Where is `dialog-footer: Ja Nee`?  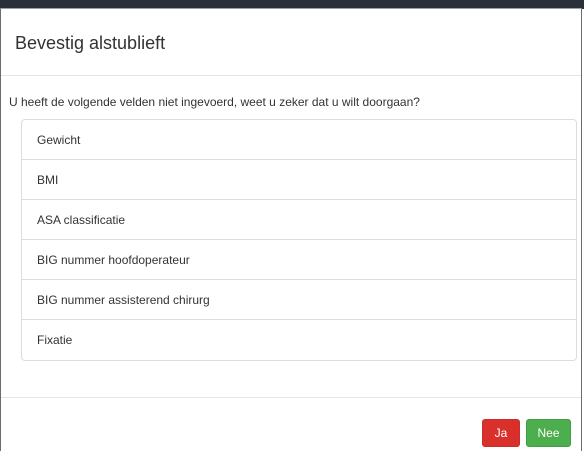
dialog-footer: Ja Nee is located at coordinates (291, 424).